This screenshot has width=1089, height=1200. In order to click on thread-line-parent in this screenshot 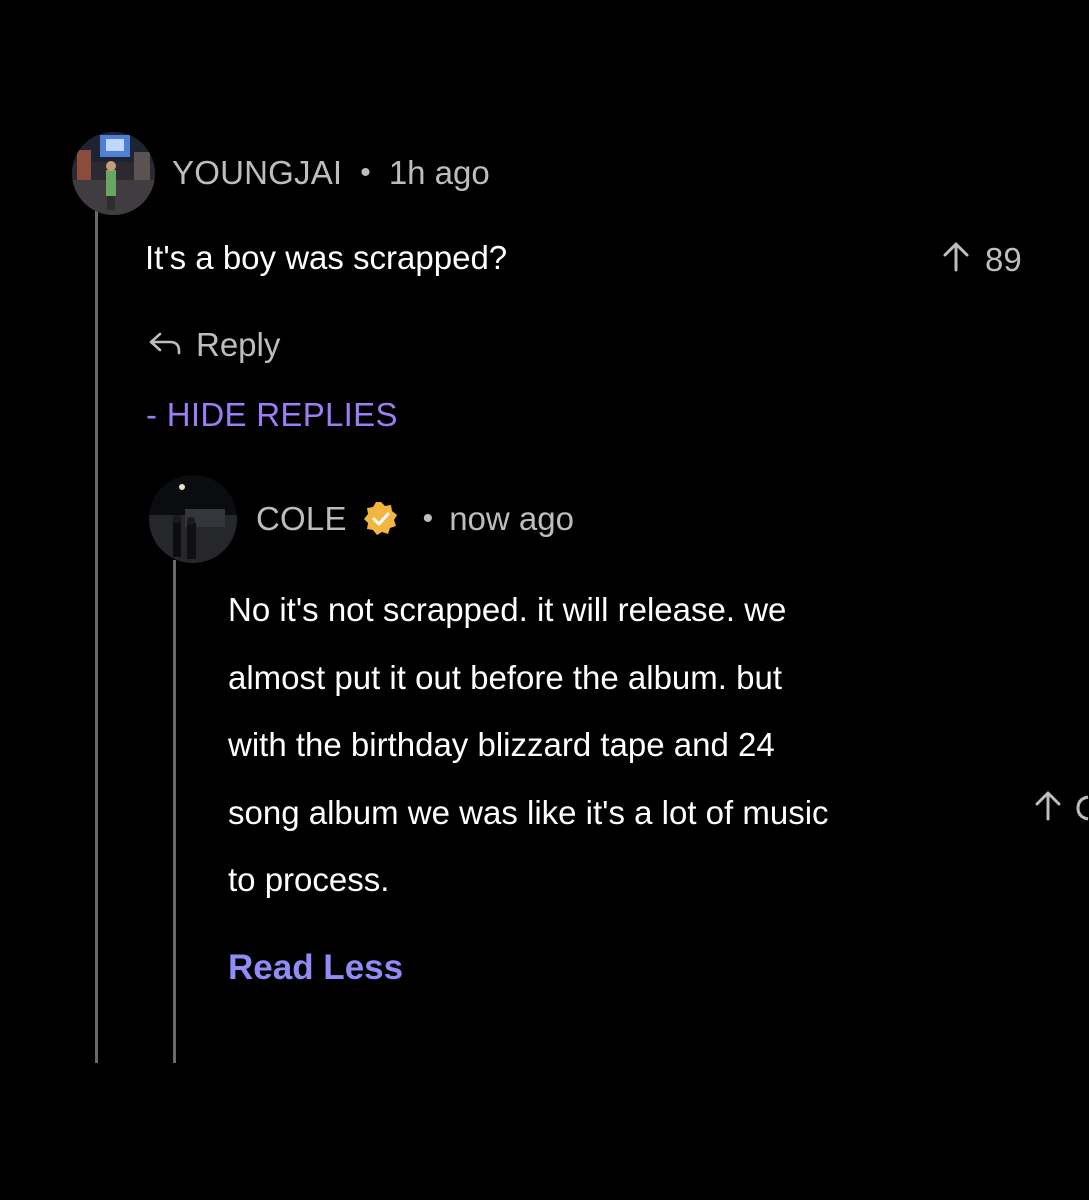, I will do `click(96, 636)`.